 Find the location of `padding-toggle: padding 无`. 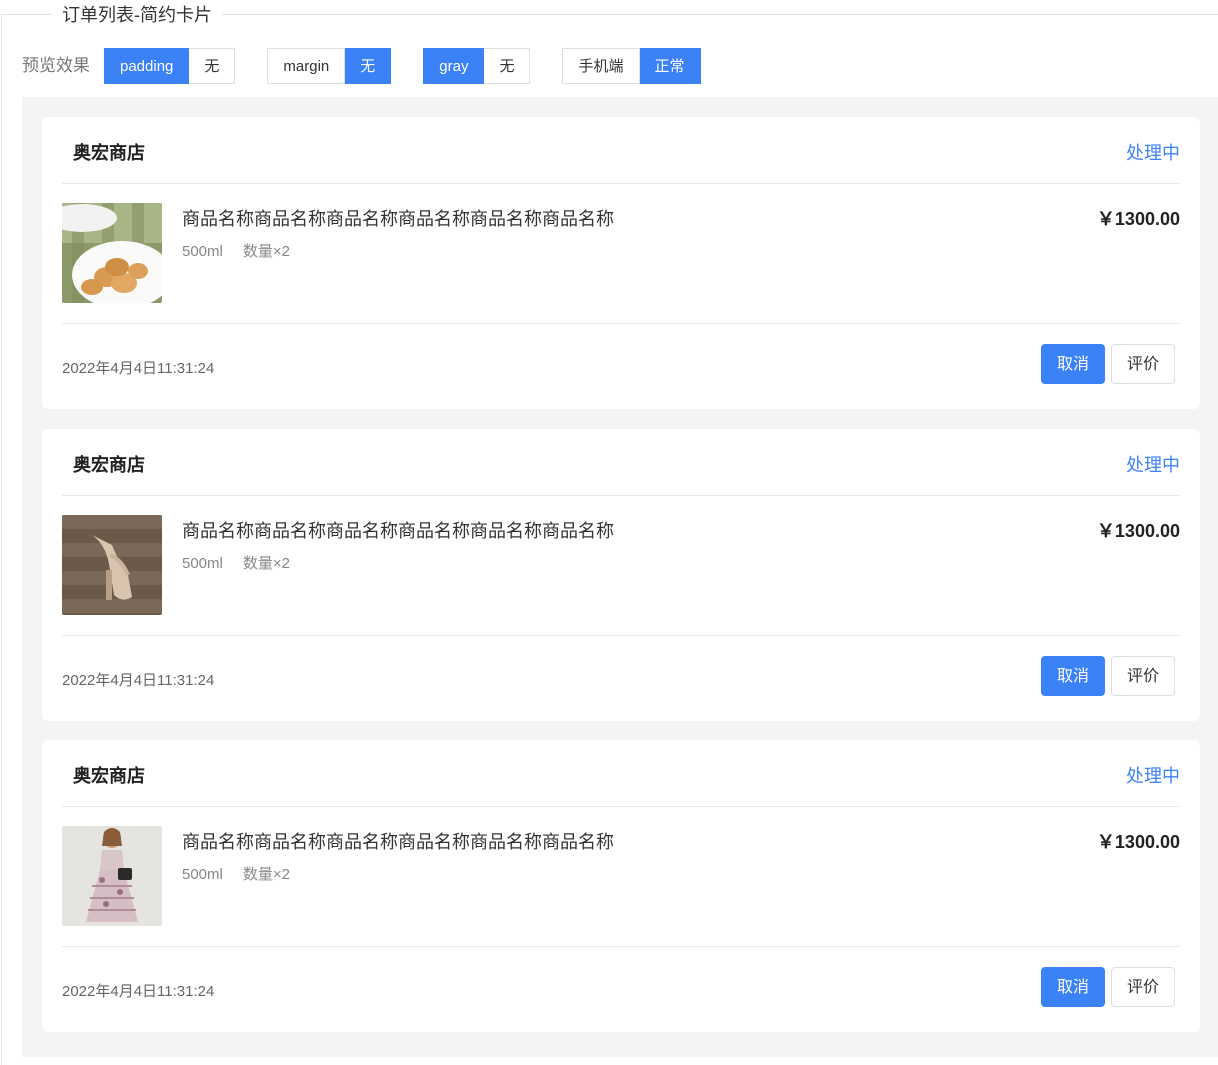

padding-toggle: padding 无 is located at coordinates (170, 66).